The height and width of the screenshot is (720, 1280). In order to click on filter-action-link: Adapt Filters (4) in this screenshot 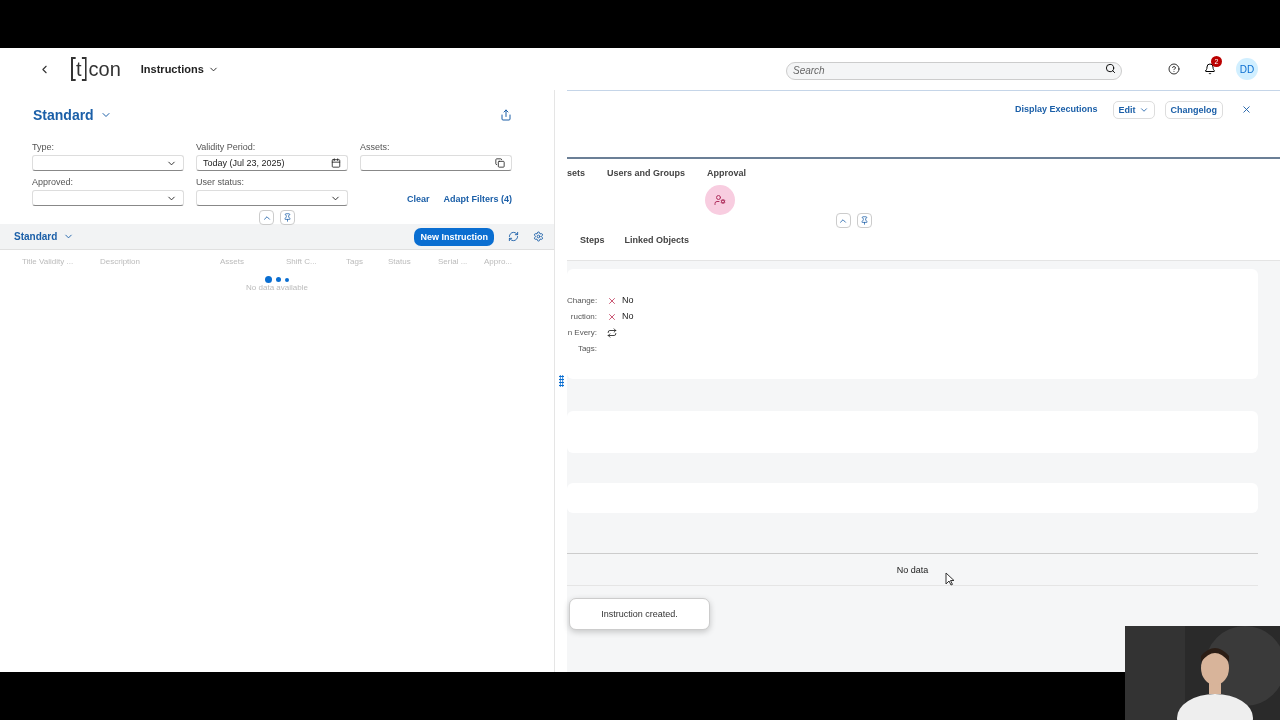, I will do `click(477, 199)`.